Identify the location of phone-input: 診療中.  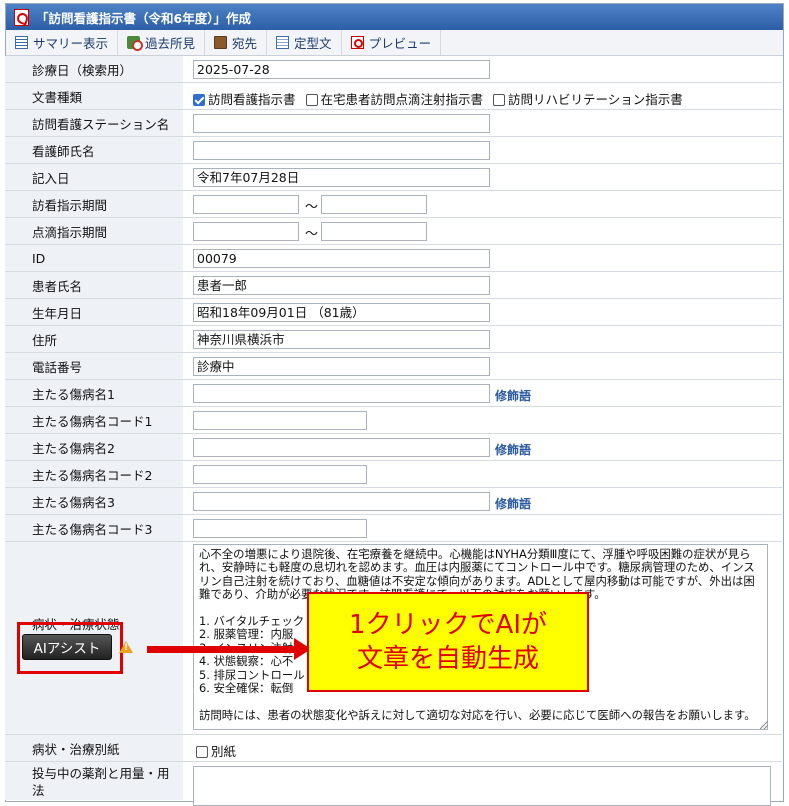
(341, 366).